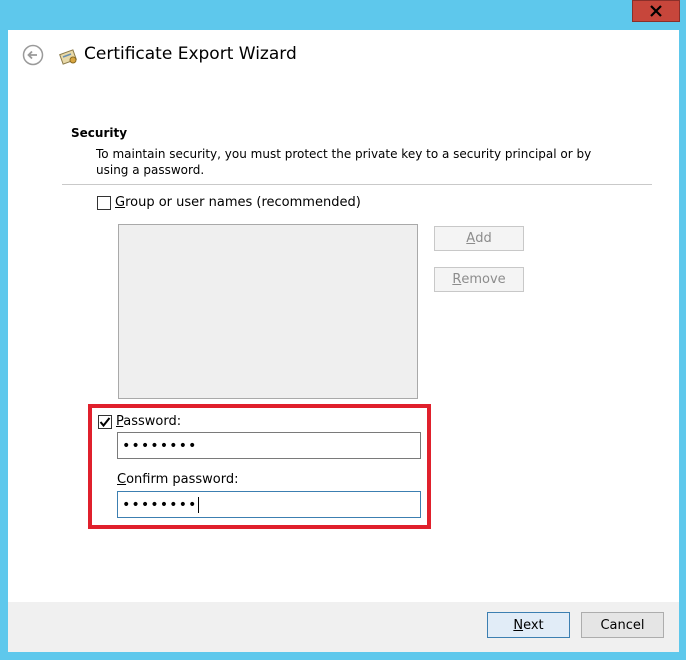 The image size is (686, 660). What do you see at coordinates (160, 445) in the screenshot?
I see `password-value: ••••••••` at bounding box center [160, 445].